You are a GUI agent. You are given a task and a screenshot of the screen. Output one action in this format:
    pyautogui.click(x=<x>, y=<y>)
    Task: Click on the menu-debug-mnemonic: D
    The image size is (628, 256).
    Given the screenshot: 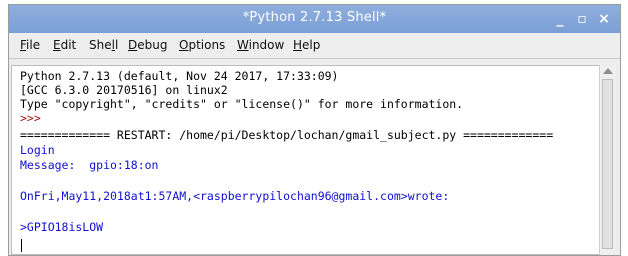 What is the action you would take?
    pyautogui.click(x=133, y=45)
    